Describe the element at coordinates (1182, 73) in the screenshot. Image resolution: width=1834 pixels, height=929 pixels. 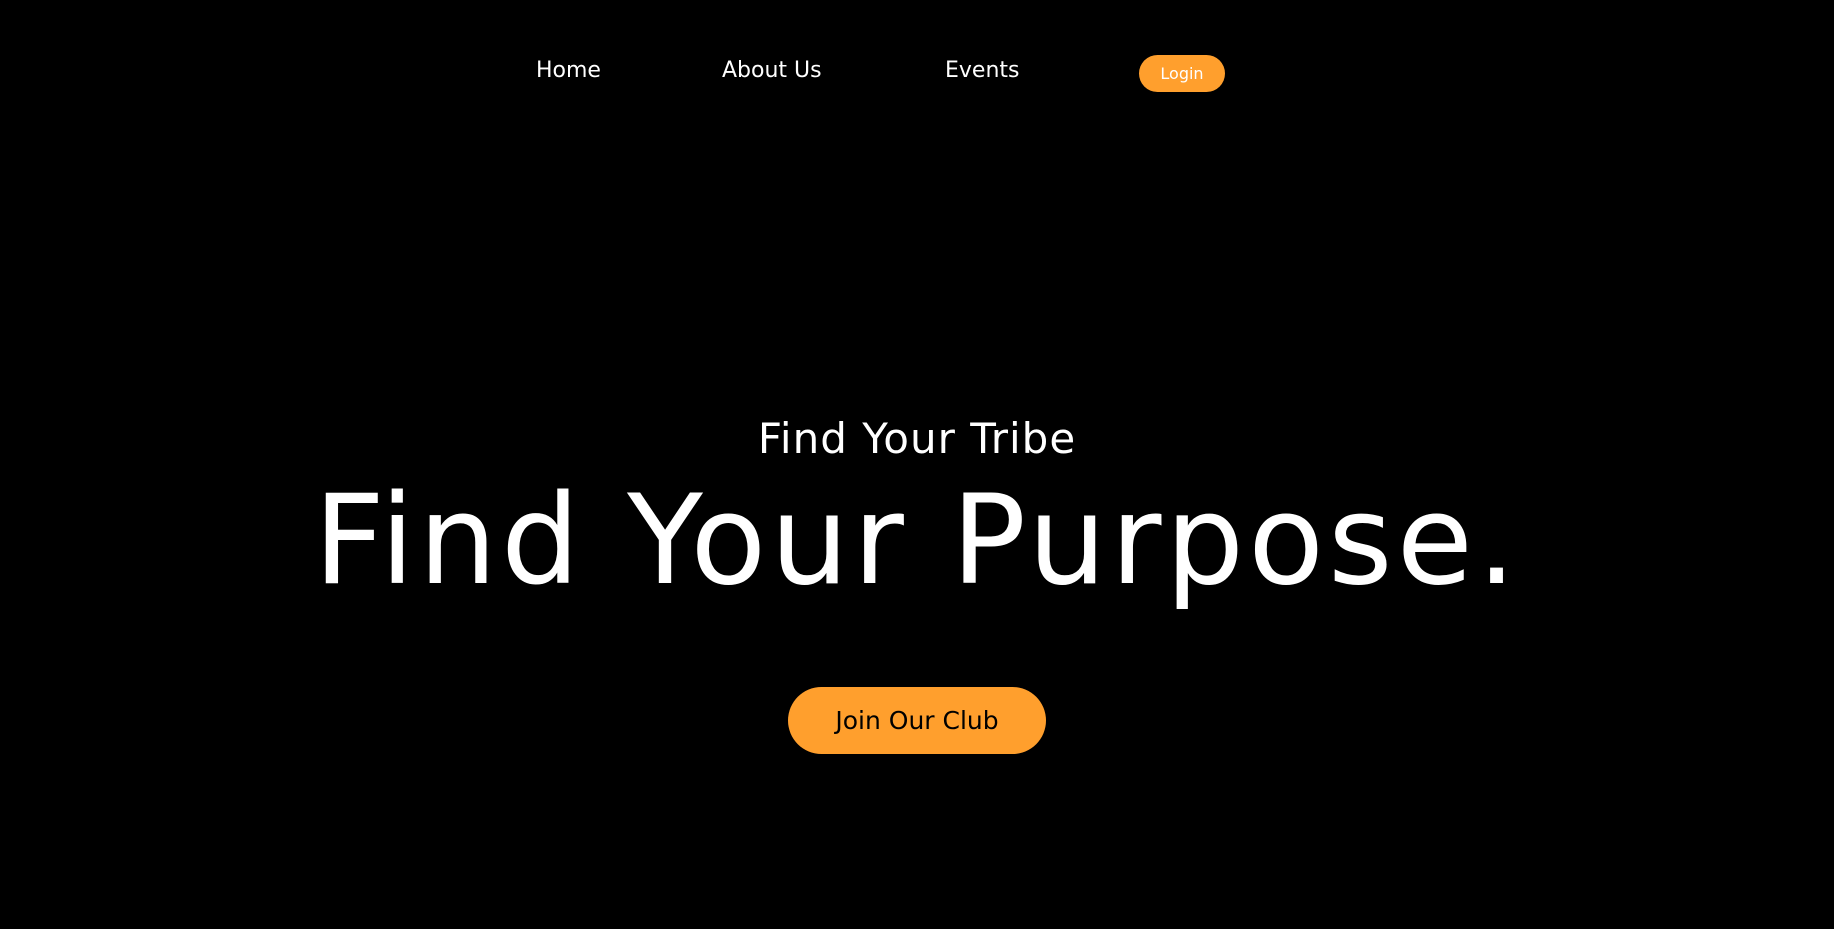
I see `login-button: Login` at that location.